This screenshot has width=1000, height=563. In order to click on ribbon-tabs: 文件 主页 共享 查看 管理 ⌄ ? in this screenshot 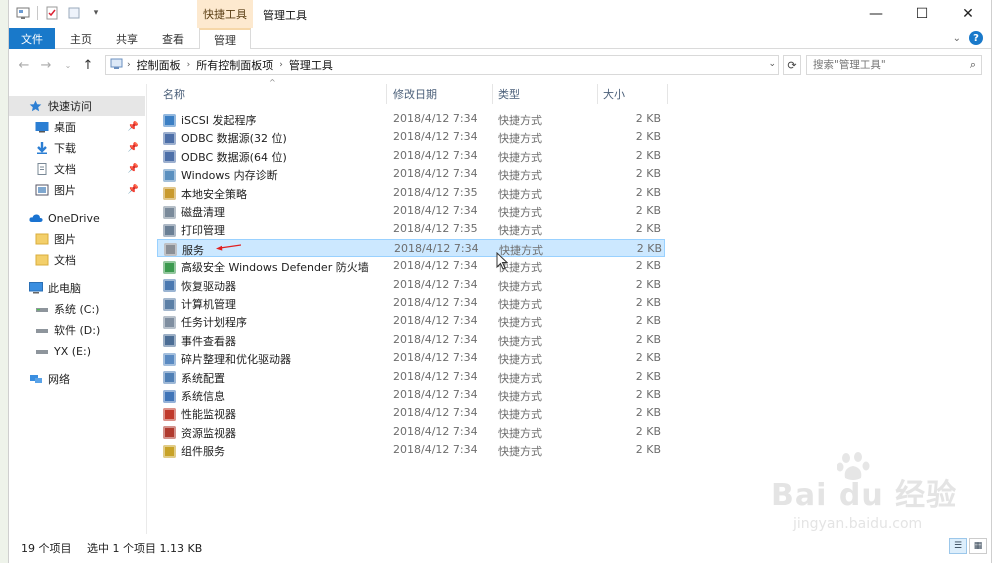, I will do `click(500, 38)`.